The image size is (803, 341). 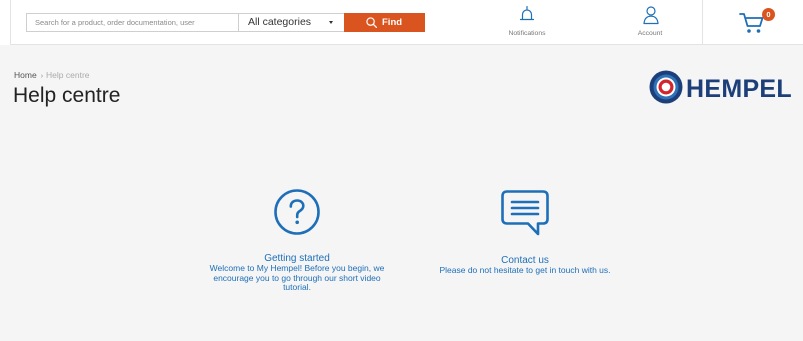 What do you see at coordinates (406, 44) in the screenshot?
I see `header-bottom-divider` at bounding box center [406, 44].